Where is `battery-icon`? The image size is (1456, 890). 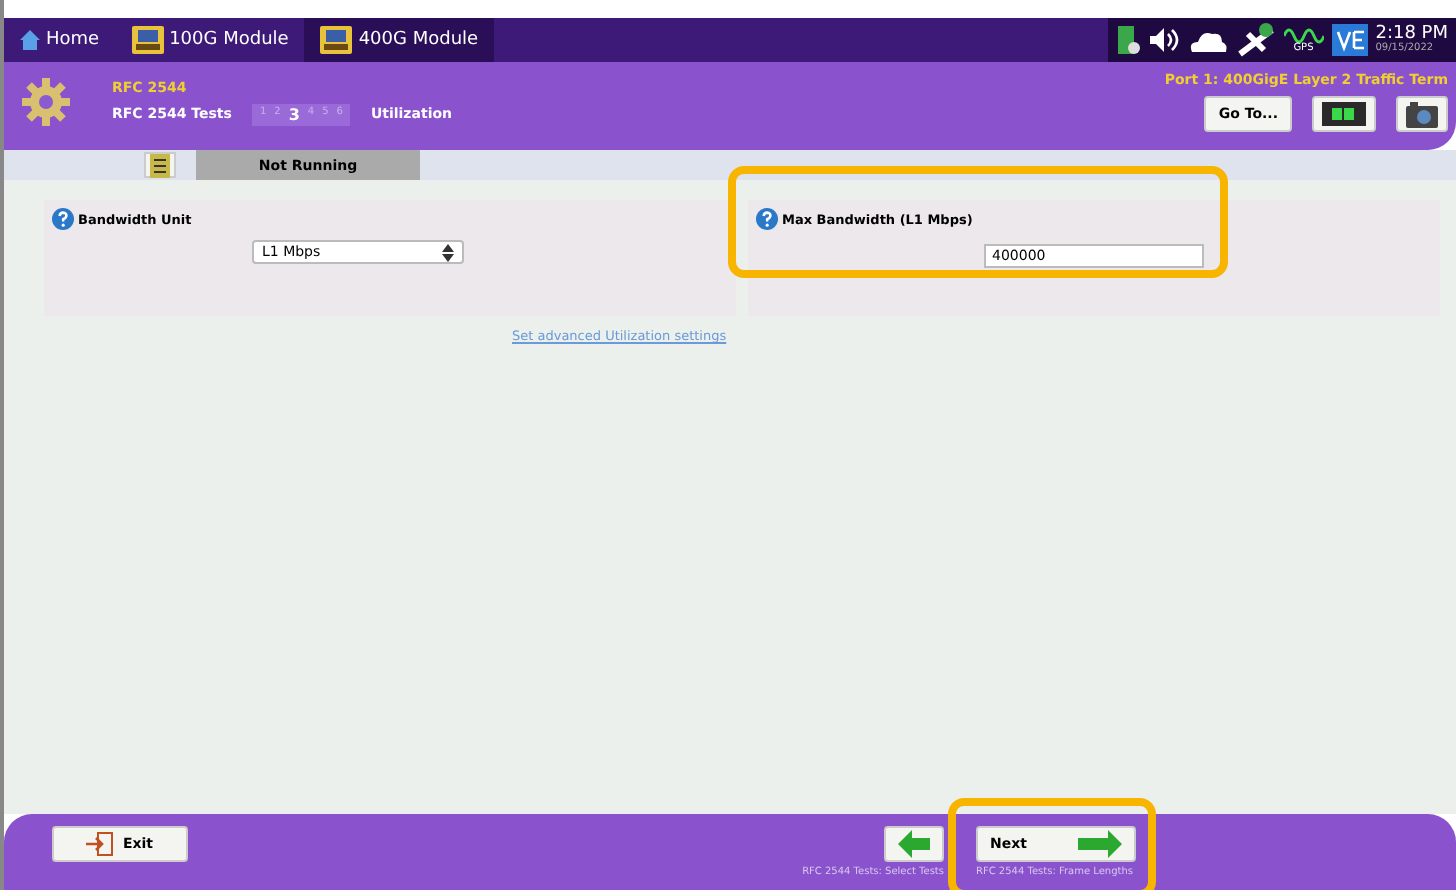 battery-icon is located at coordinates (1127, 40).